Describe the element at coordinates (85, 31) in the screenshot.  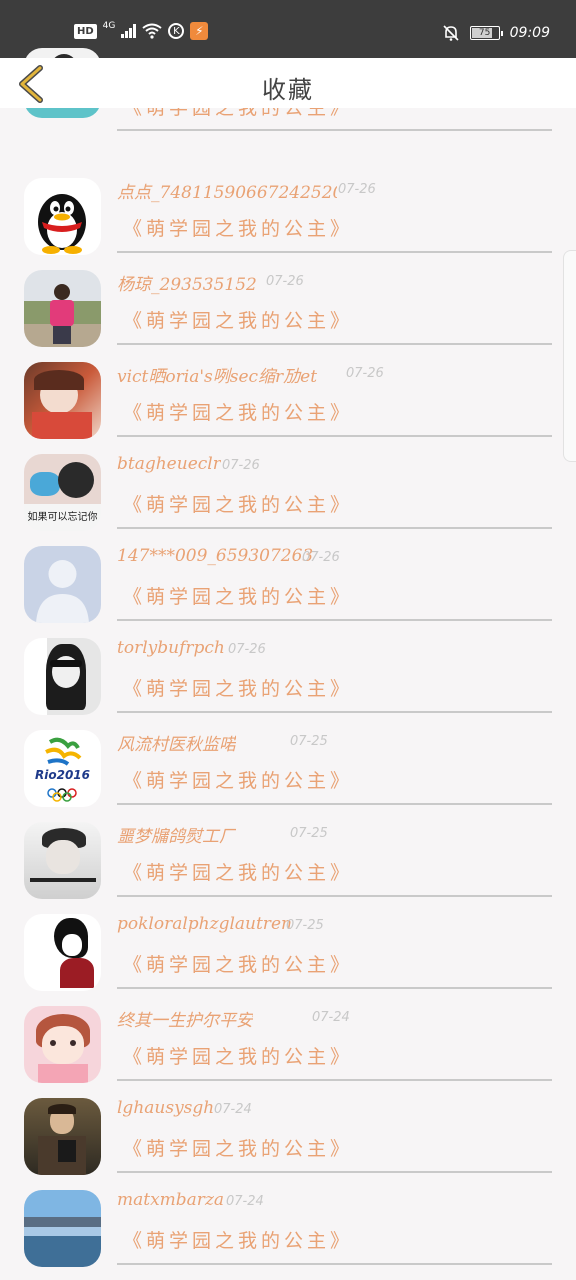
I see `hd-icon: HD` at that location.